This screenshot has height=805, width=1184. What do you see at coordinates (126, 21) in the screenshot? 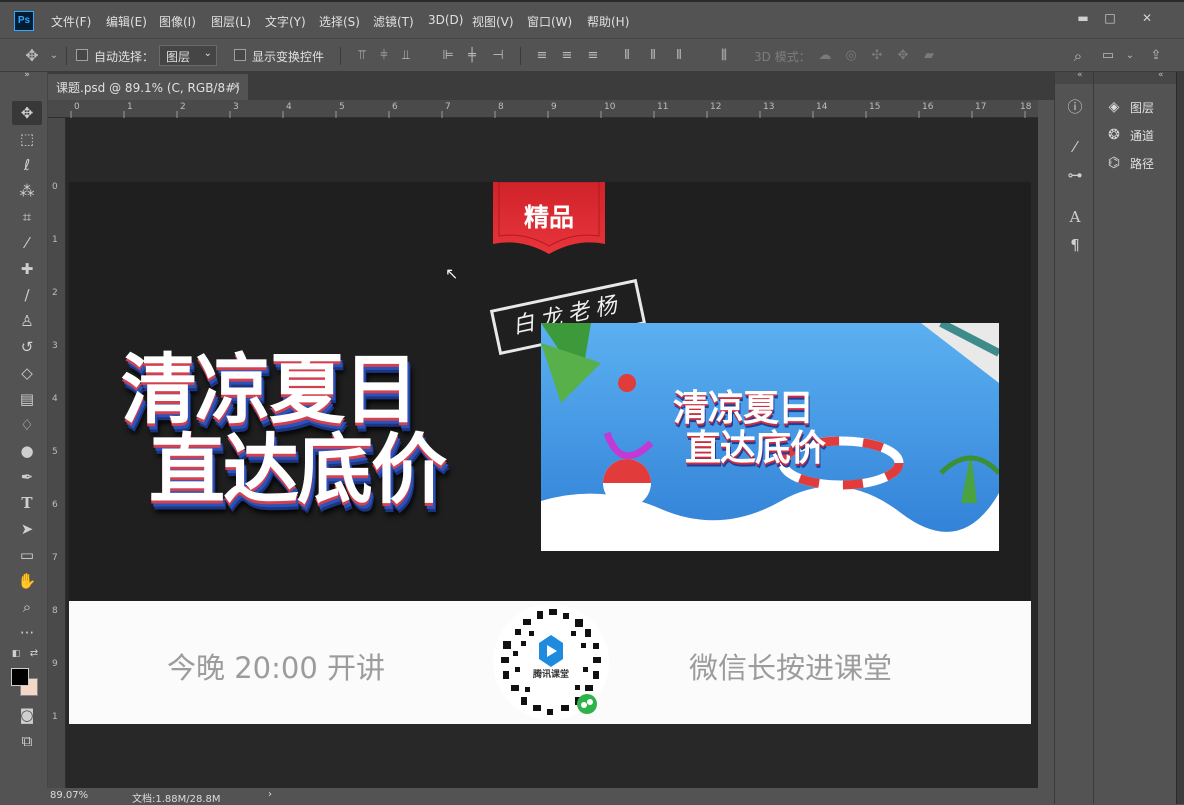
I see `menu-edit: 编辑(E)` at bounding box center [126, 21].